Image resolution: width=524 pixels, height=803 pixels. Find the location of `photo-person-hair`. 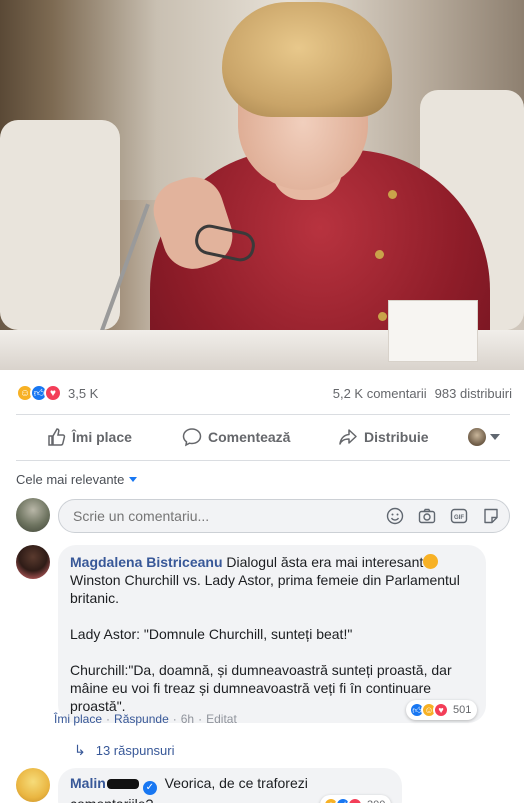

photo-person-hair is located at coordinates (307, 59).